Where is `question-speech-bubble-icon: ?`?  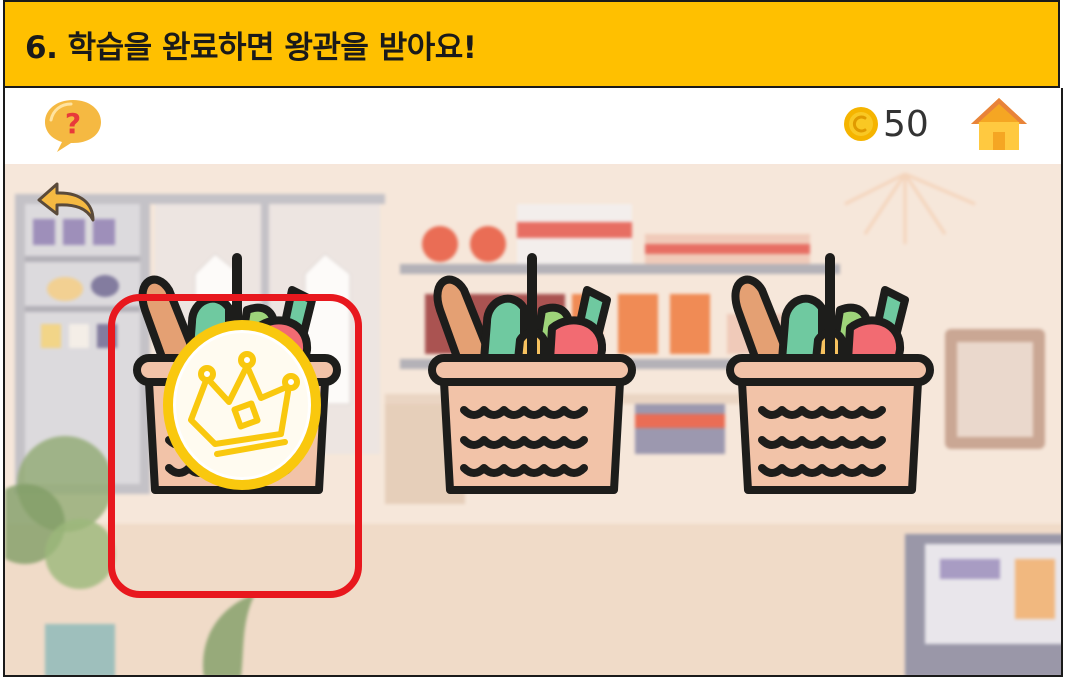
question-speech-bubble-icon: ? is located at coordinates (73, 125).